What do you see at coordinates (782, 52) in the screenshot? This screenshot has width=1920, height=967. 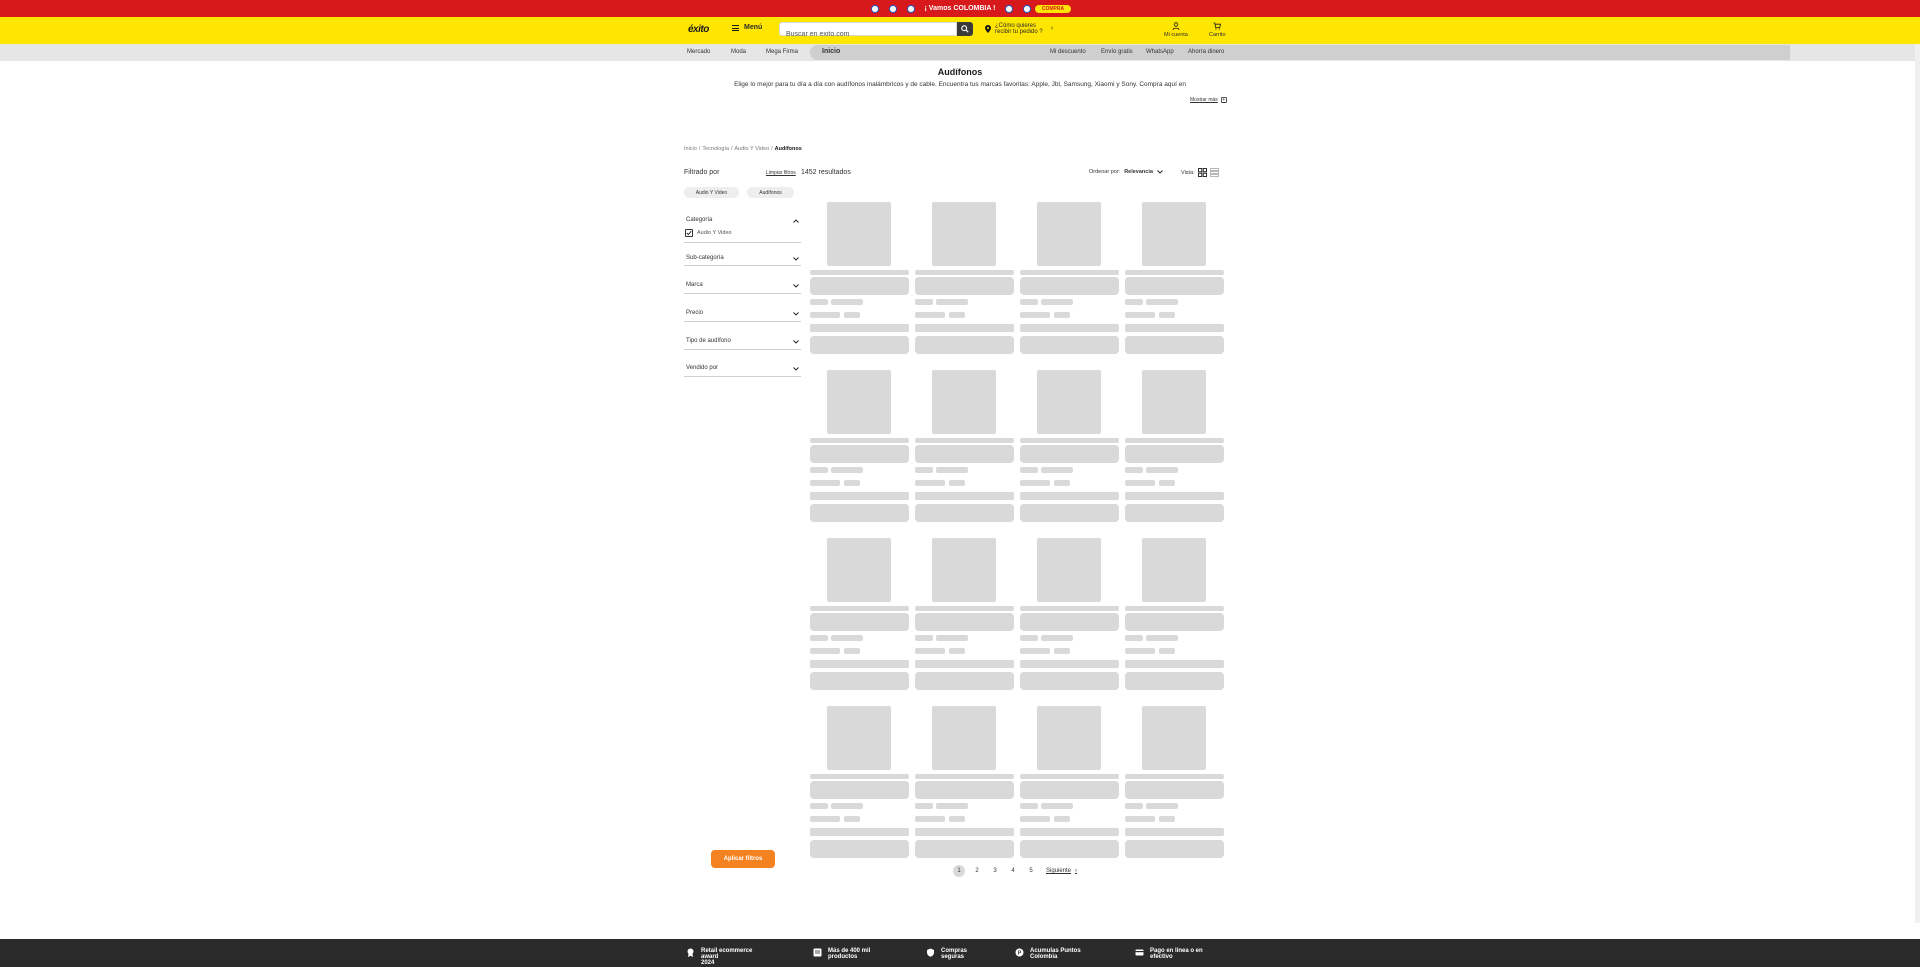 I see `nav-link-mega-firma: Mega Firma` at bounding box center [782, 52].